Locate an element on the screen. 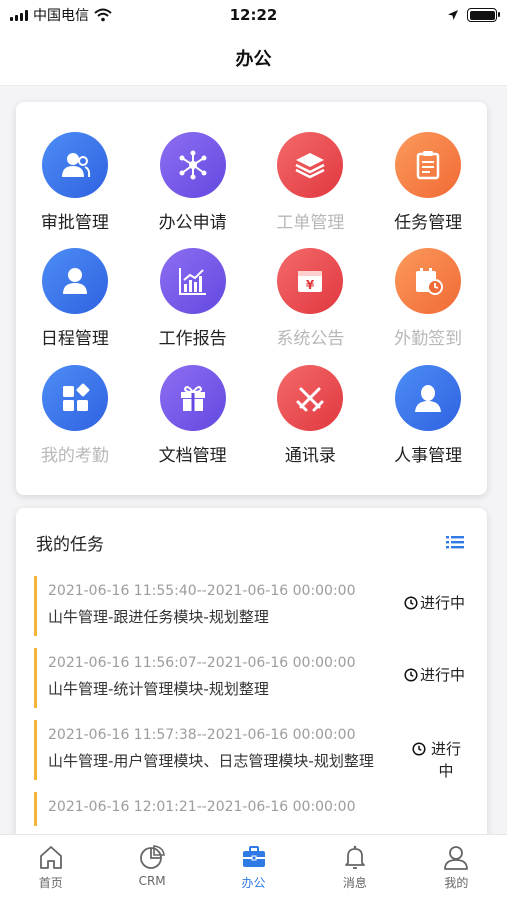 The width and height of the screenshot is (507, 900). network-nodes-icon is located at coordinates (192, 165).